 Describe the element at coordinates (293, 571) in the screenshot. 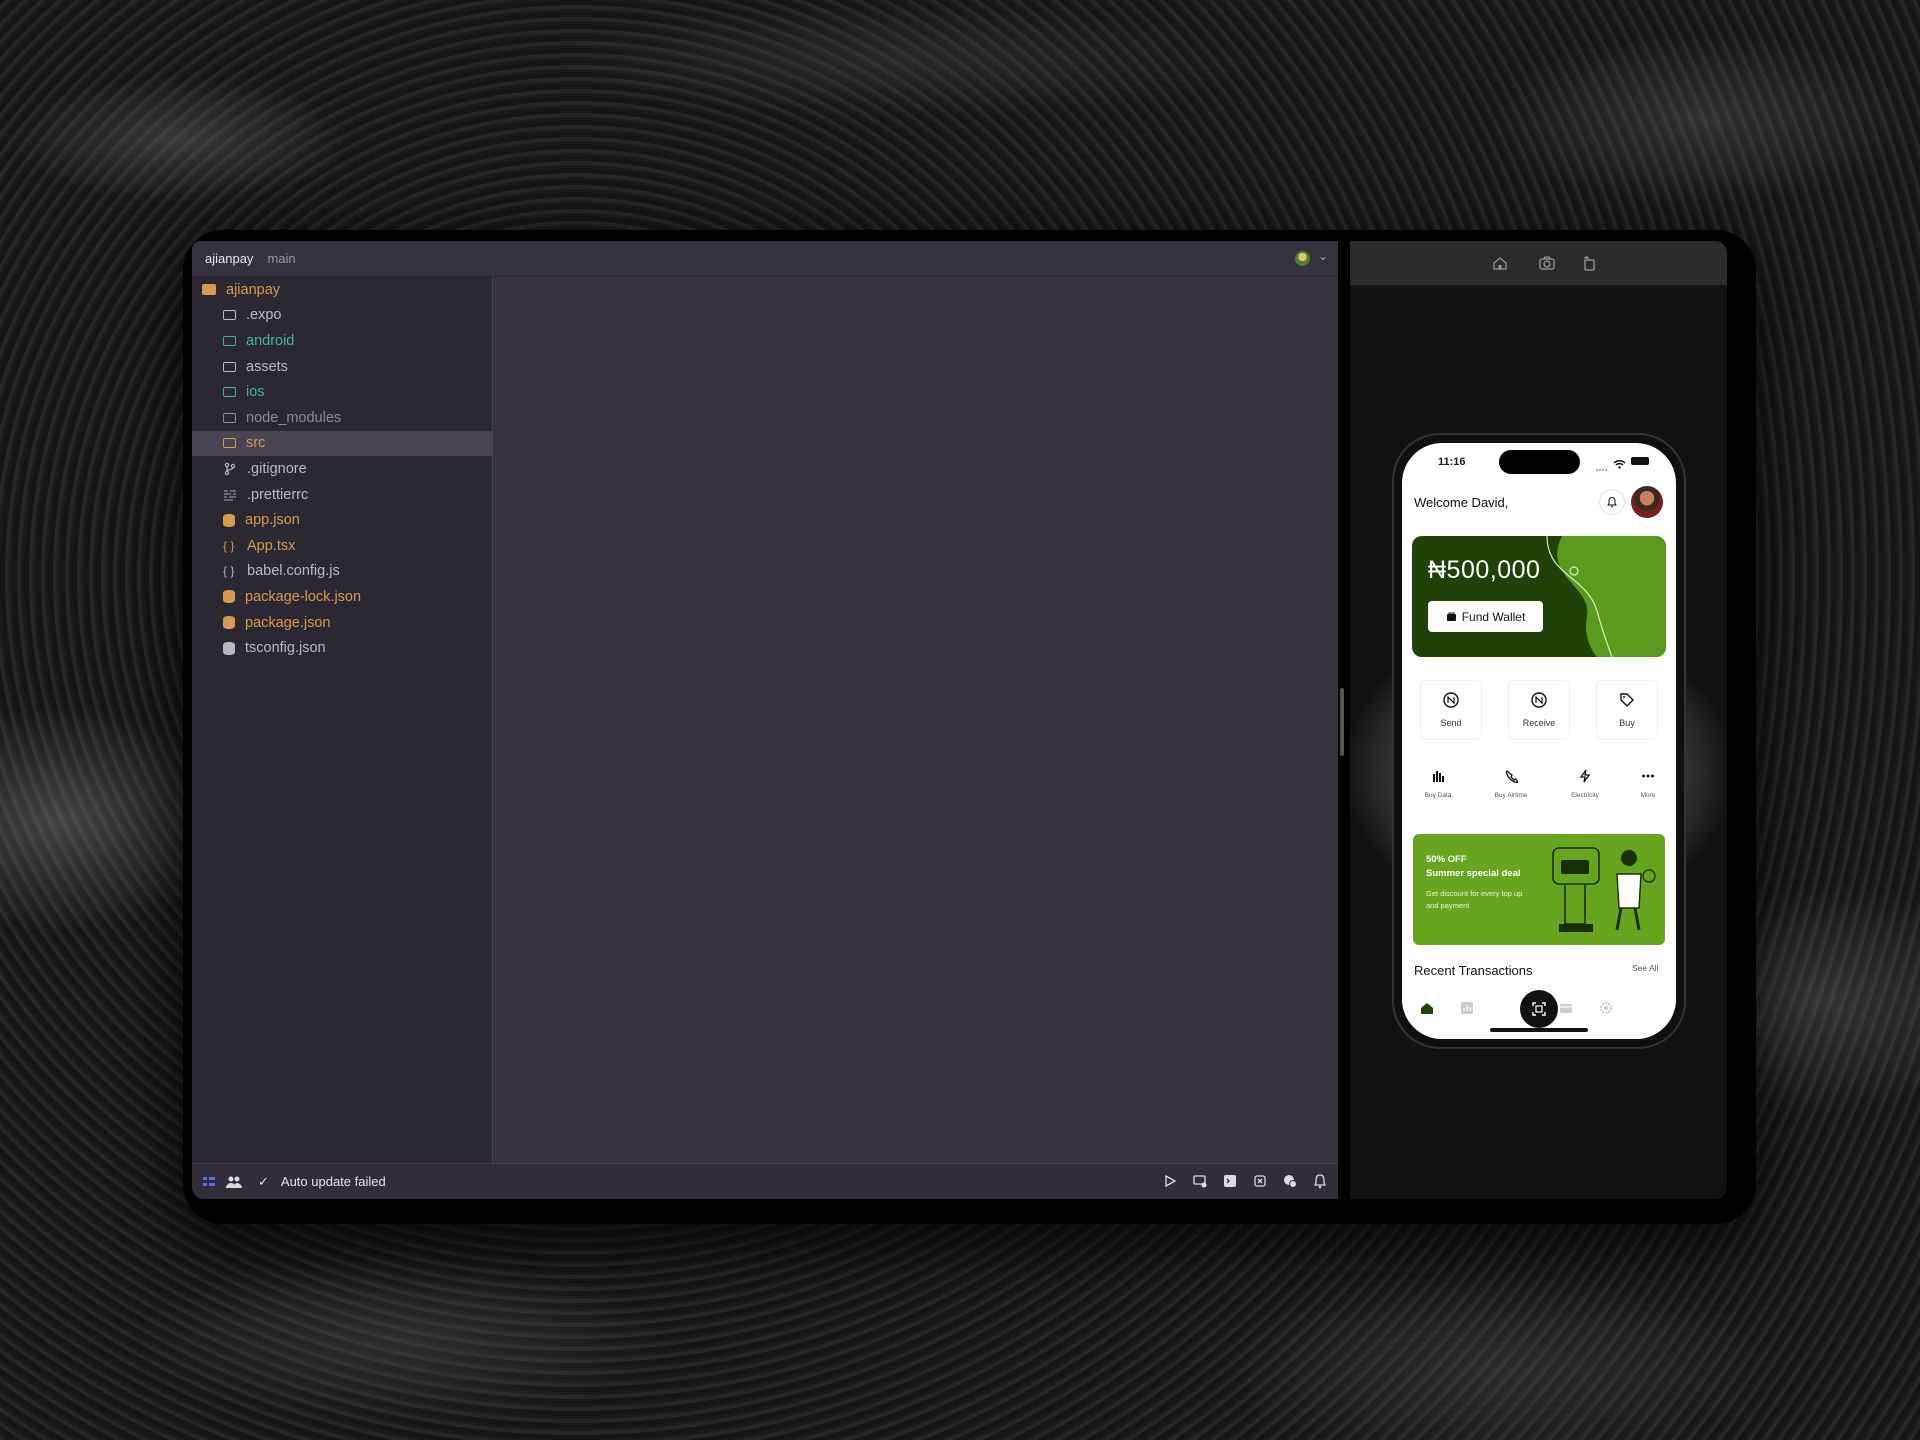

I see `tree-item-label: babel.config.js` at that location.